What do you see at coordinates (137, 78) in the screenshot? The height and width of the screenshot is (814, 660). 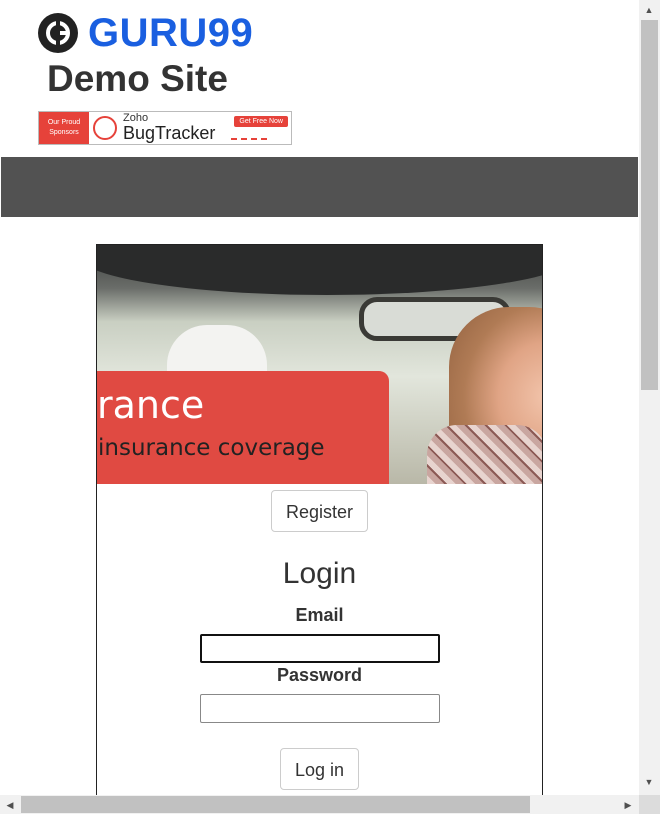 I see `site-title: Demo Site` at bounding box center [137, 78].